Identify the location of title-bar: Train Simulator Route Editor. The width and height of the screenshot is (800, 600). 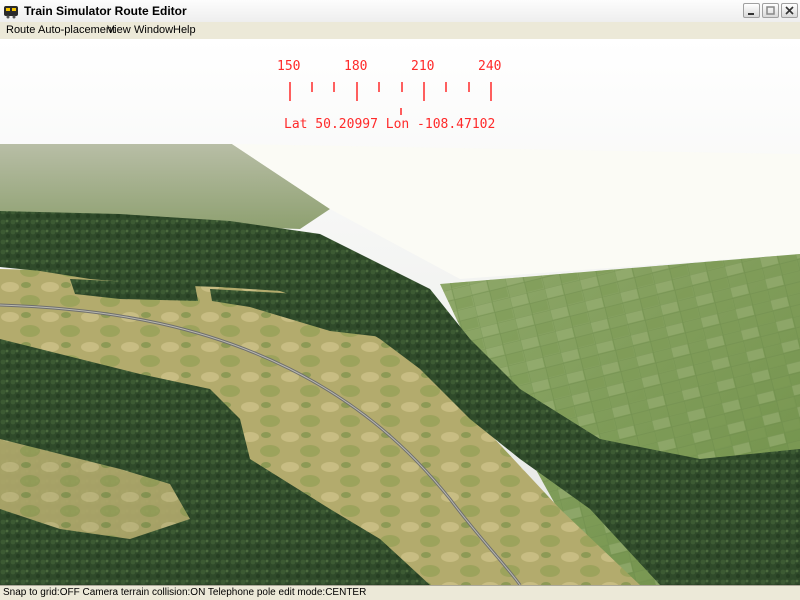
(400, 11).